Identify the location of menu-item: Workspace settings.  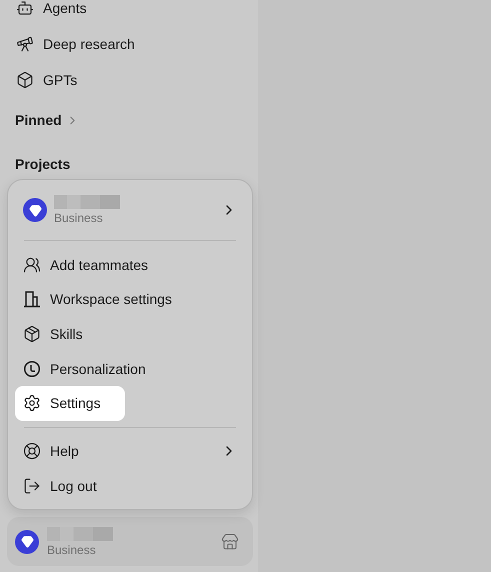
(130, 299).